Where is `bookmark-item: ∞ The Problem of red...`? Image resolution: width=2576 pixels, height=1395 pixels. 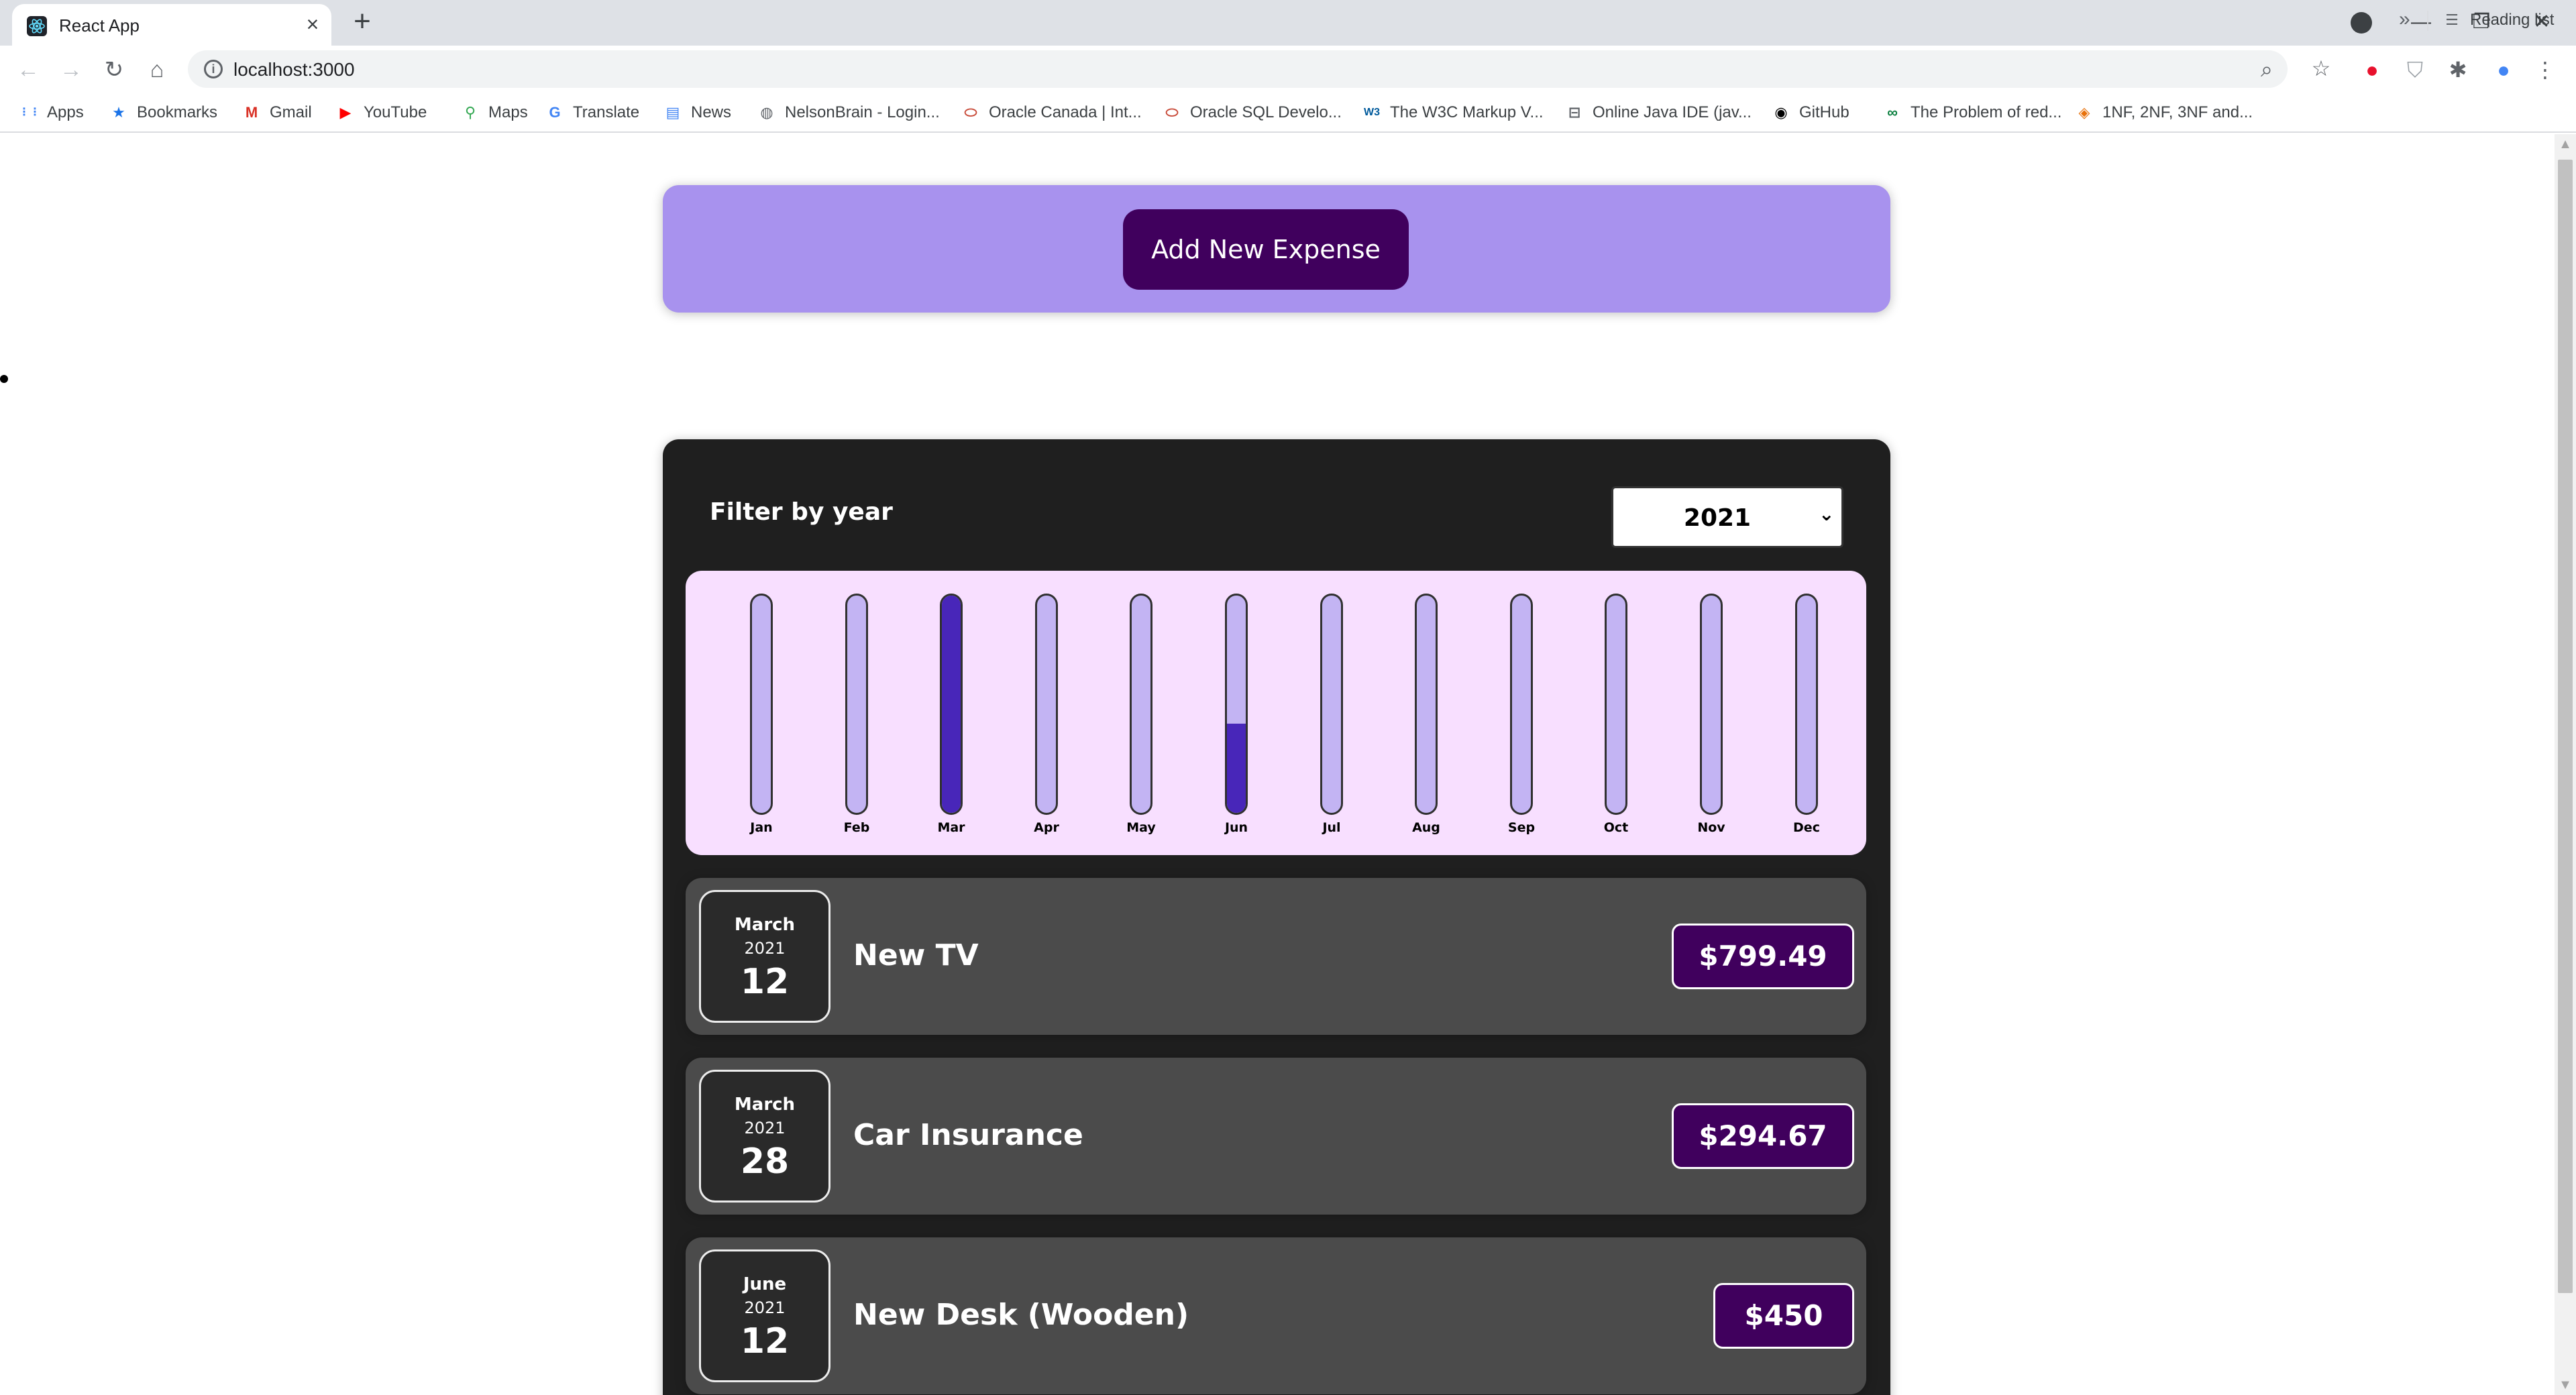 bookmark-item: ∞ The Problem of red... is located at coordinates (1971, 113).